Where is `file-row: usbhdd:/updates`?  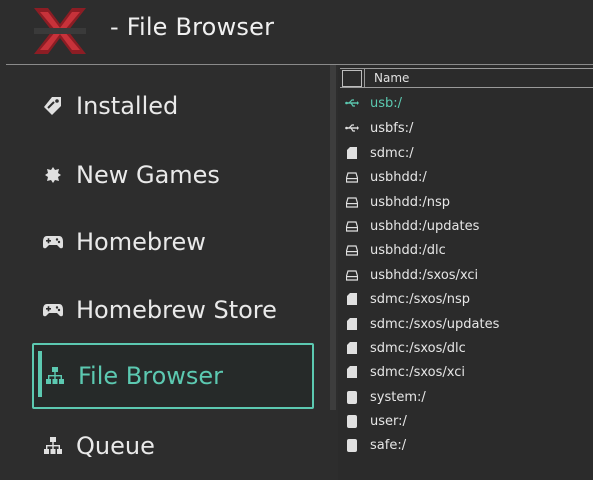 file-row: usbhdd:/updates is located at coordinates (465, 226).